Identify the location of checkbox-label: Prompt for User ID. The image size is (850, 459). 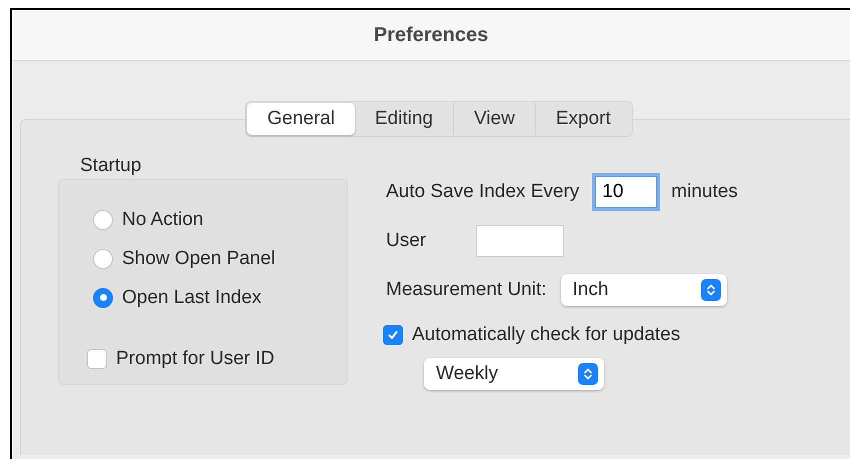
(195, 359).